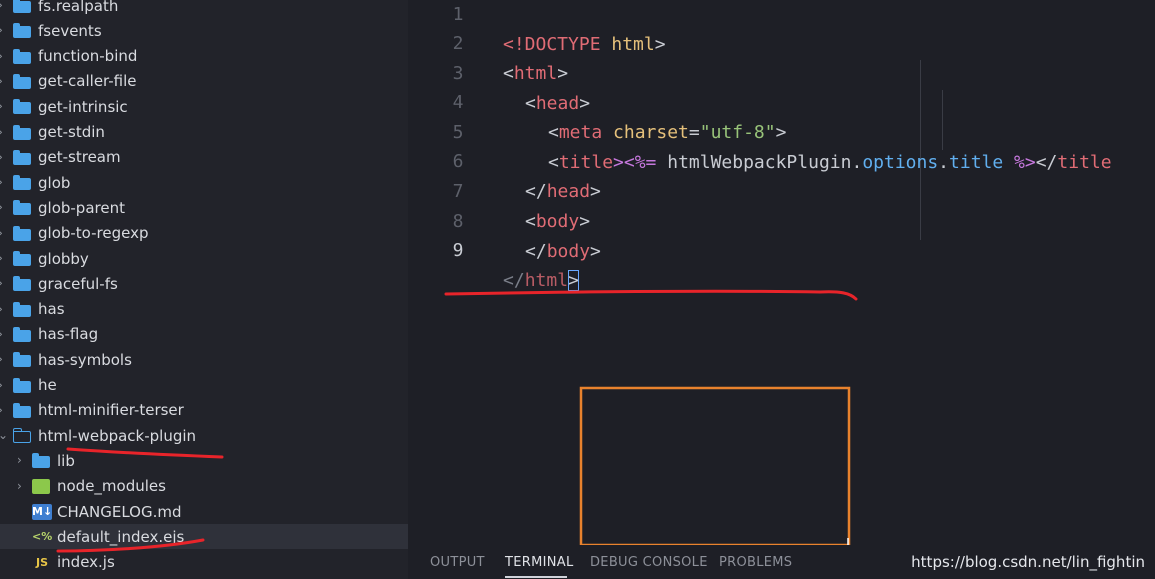 This screenshot has width=1155, height=579. Describe the element at coordinates (1028, 562) in the screenshot. I see `watermark: https://blog.csdn.net/lin_fightin` at that location.